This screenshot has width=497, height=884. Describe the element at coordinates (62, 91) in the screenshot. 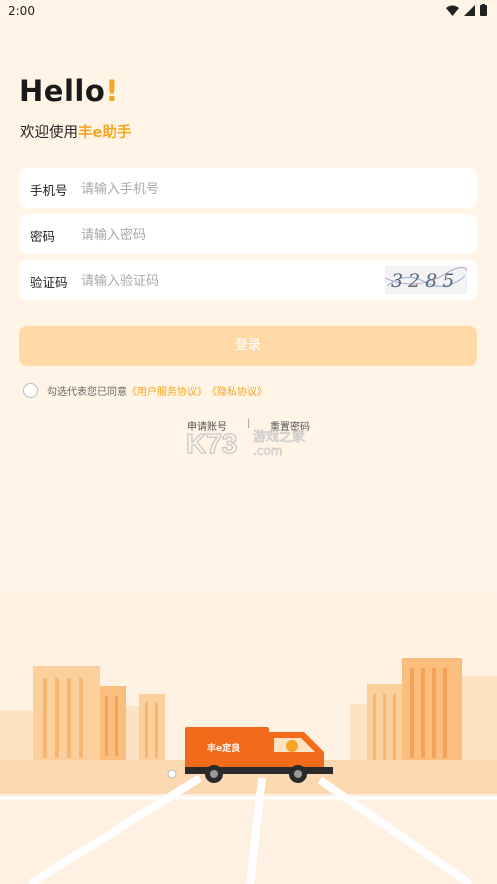

I see `hello-text: Hello` at that location.